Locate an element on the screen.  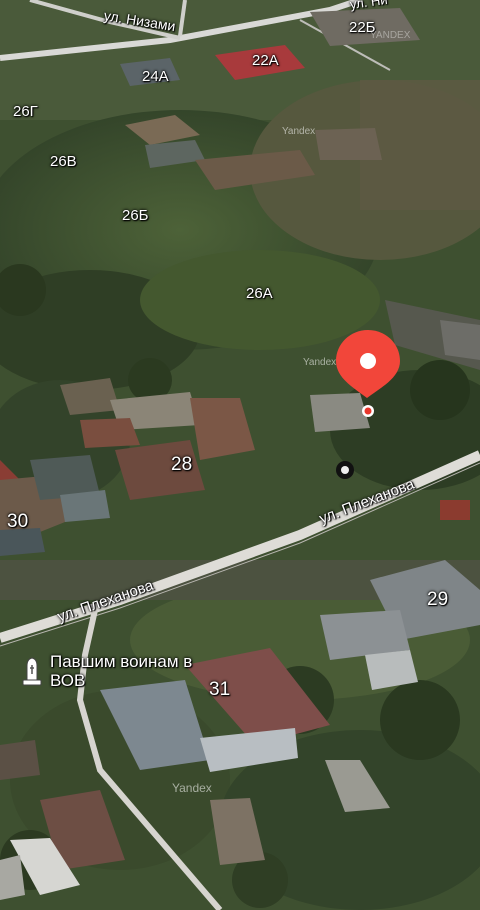
house-number-28: 28 is located at coordinates (182, 464).